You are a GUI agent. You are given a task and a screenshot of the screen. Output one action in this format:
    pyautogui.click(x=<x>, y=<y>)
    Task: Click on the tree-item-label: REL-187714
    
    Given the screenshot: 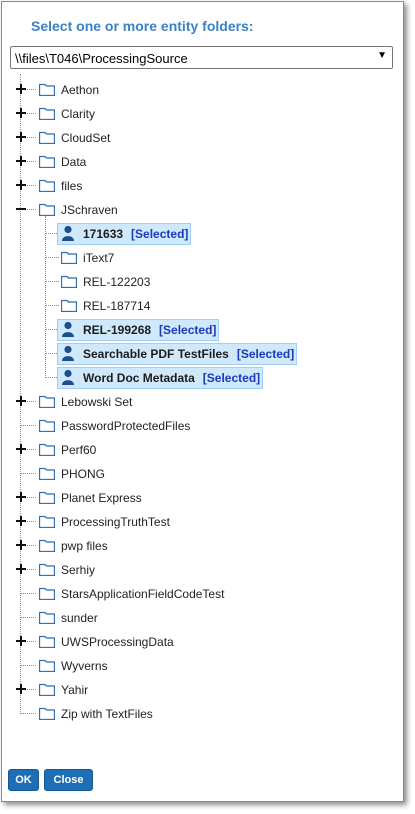 What is the action you would take?
    pyautogui.click(x=117, y=306)
    